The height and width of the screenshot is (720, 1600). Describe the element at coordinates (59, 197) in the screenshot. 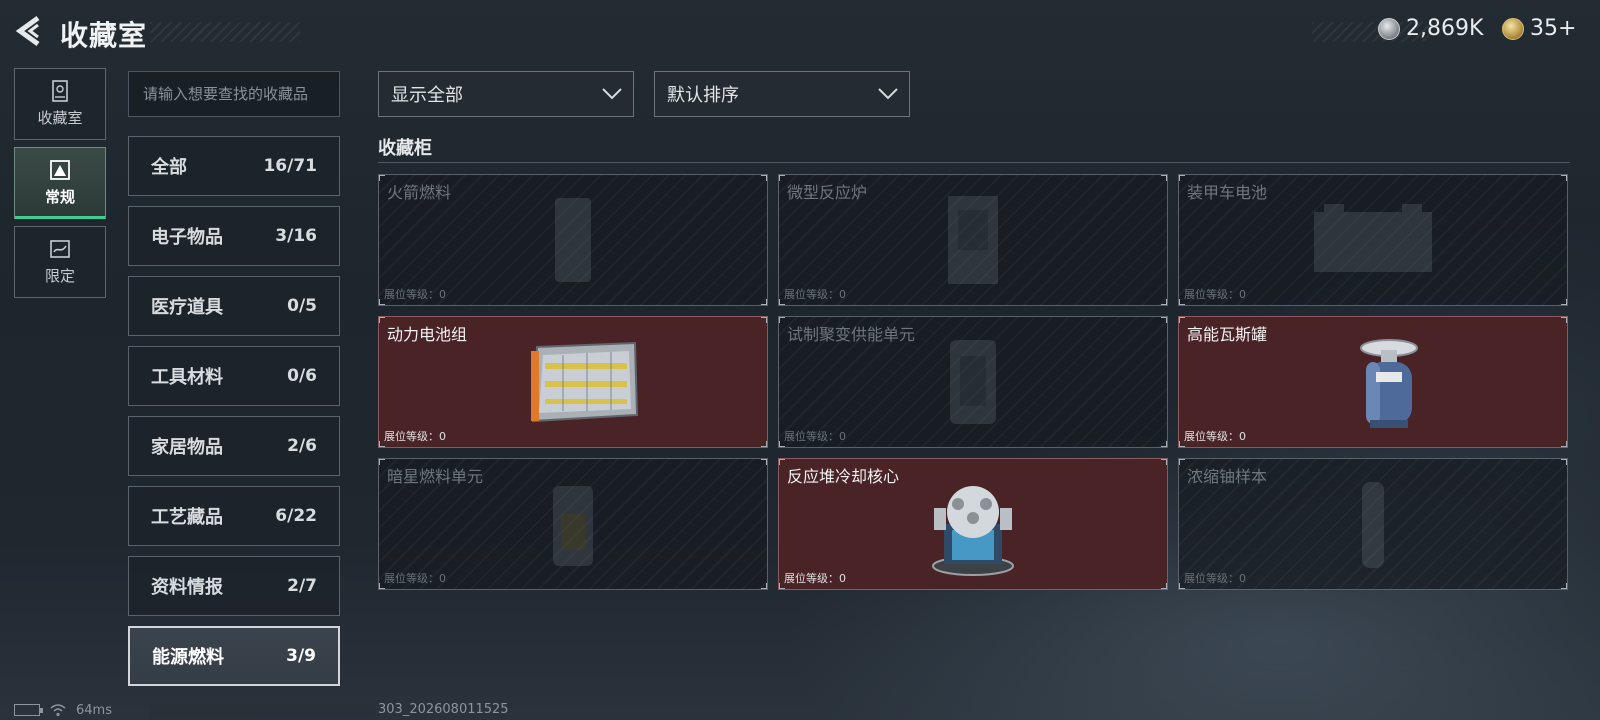

I see `side-nav-label: 常规` at that location.